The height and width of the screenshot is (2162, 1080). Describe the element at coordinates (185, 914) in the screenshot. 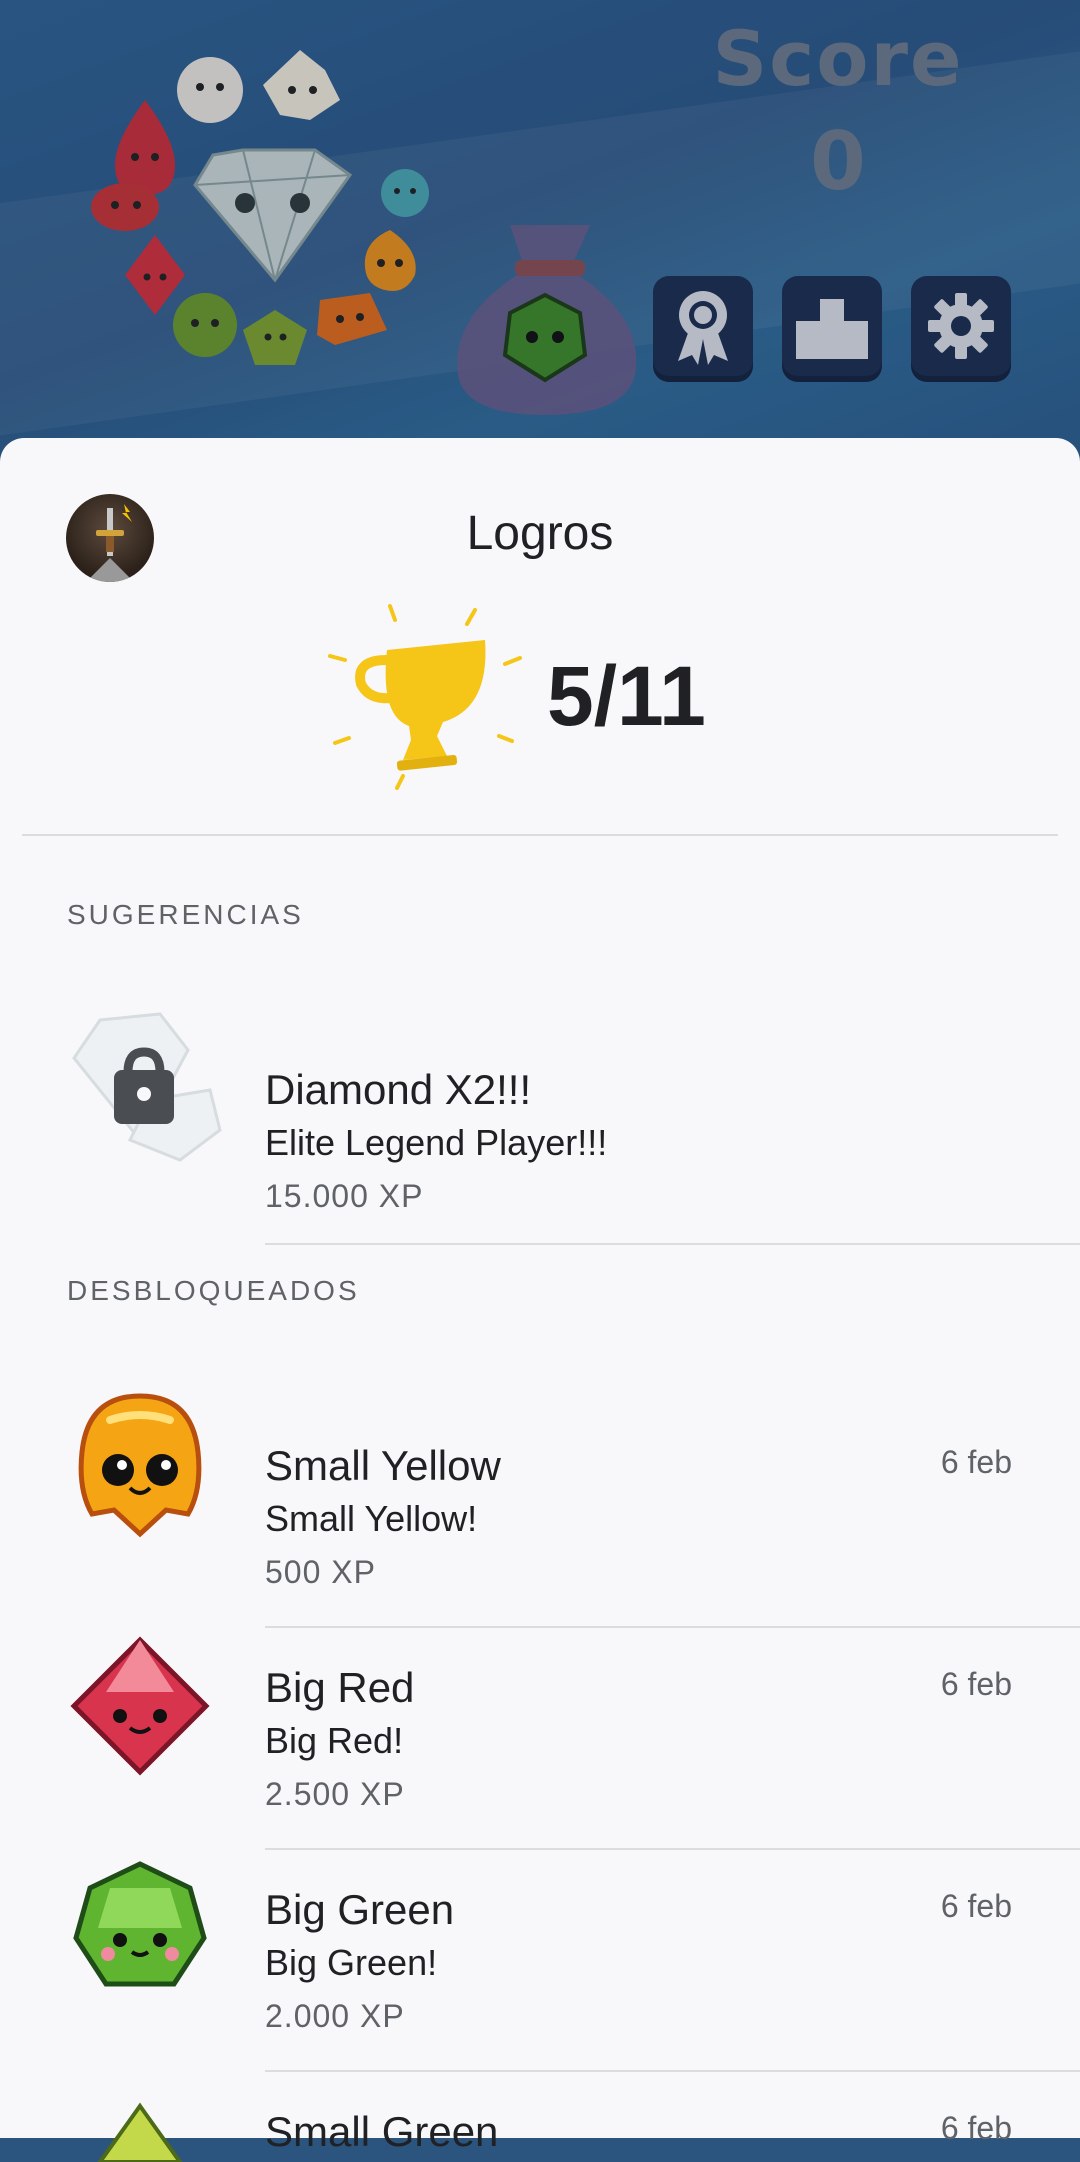

I see `suggestions-heading: SUGERENCIAS` at that location.